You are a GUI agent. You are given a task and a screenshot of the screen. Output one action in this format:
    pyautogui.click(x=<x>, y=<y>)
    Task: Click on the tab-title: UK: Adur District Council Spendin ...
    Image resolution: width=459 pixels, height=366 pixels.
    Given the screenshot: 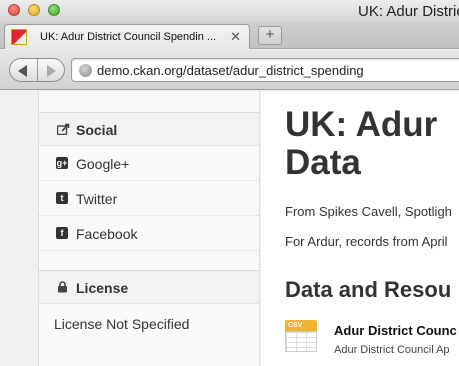 What is the action you would take?
    pyautogui.click(x=128, y=37)
    